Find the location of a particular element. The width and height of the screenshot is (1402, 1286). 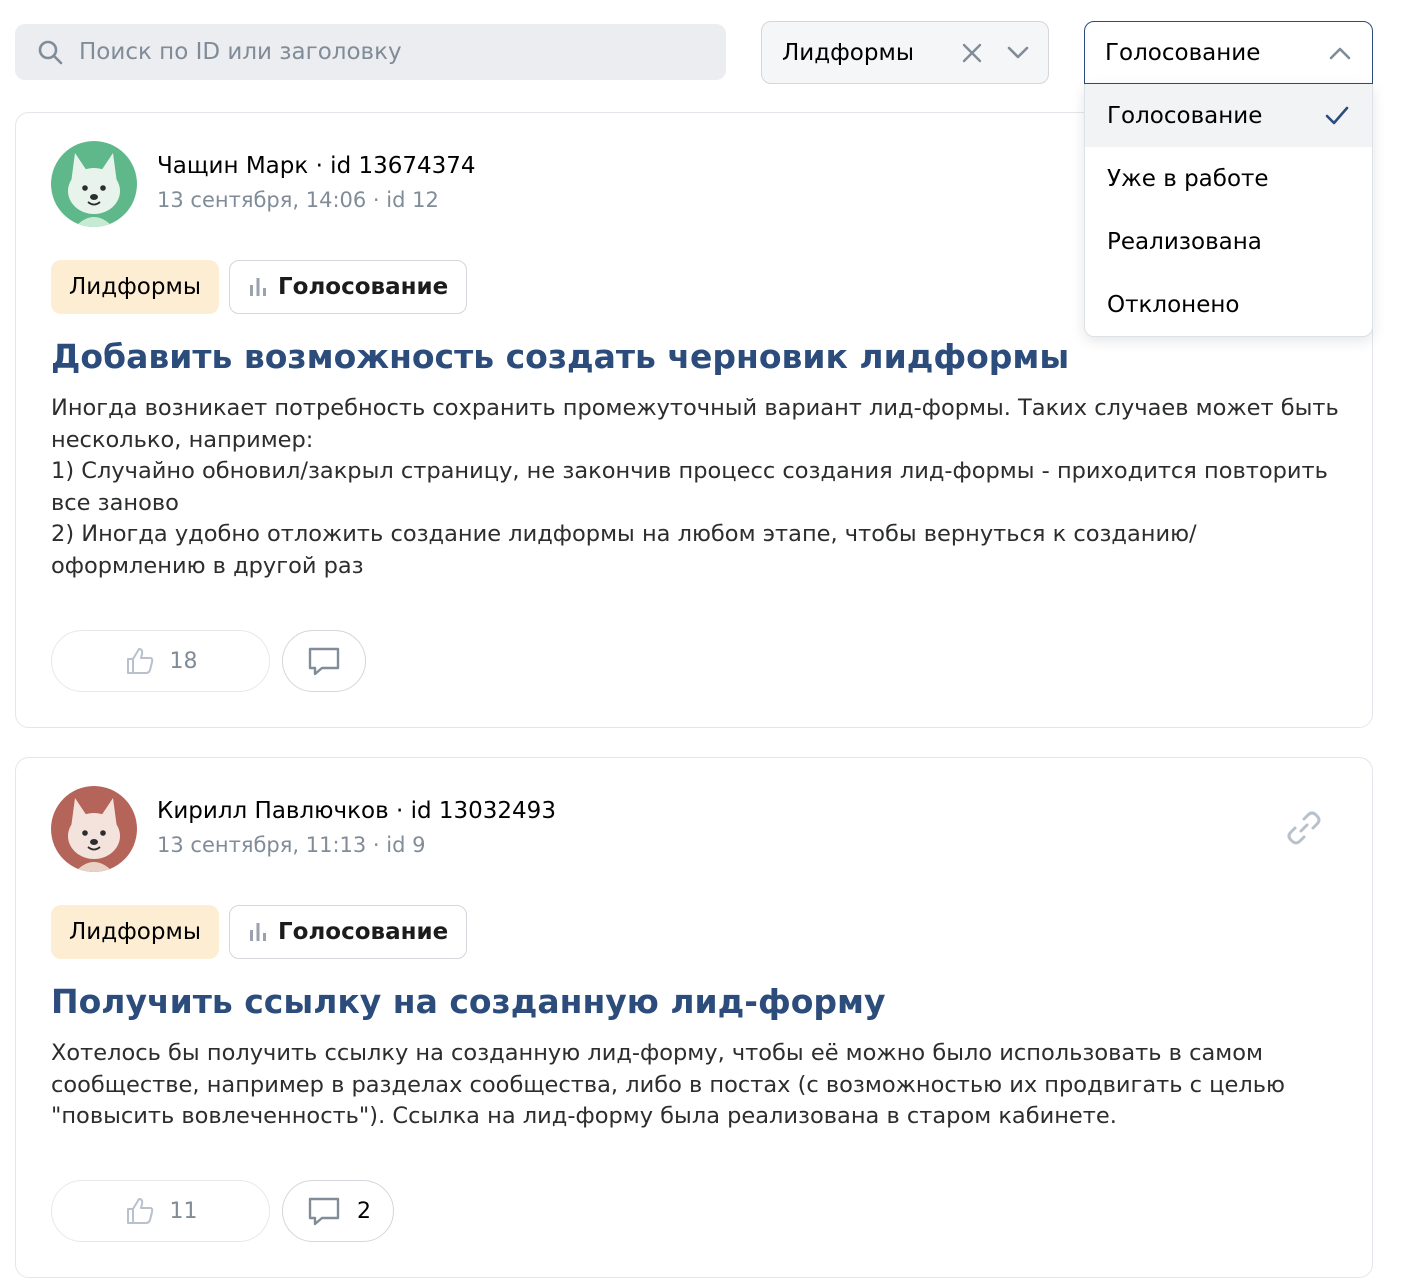

status-option-rejected: Отклонено is located at coordinates (1228, 304).